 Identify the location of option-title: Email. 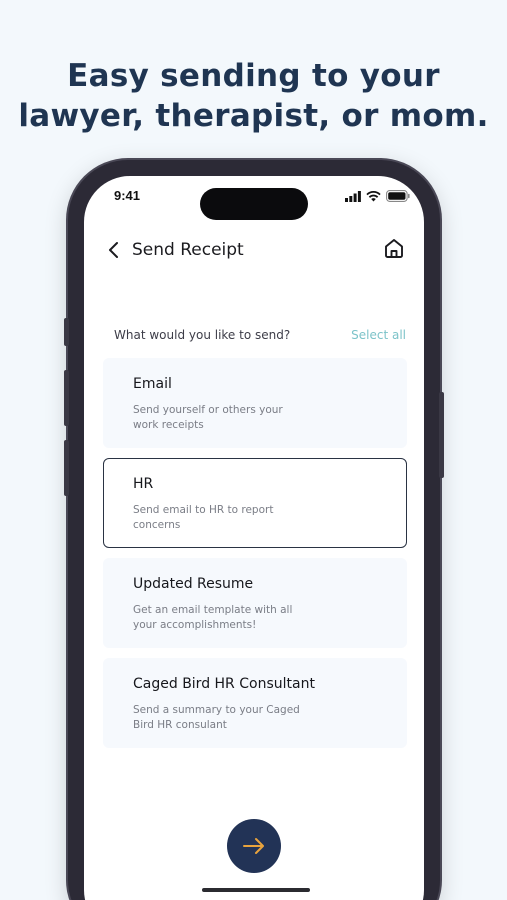
(152, 384).